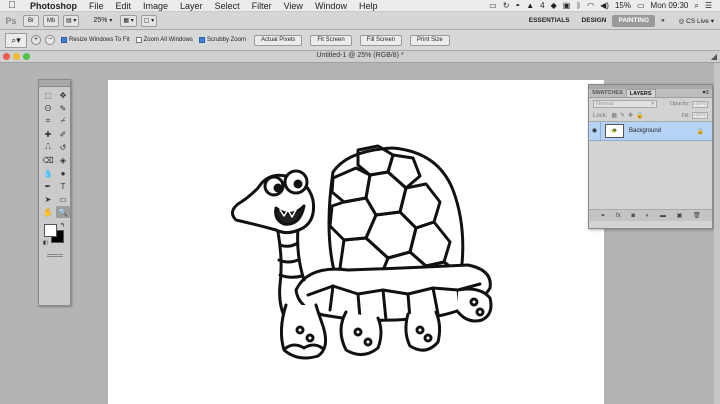  I want to click on blur-icon: 💧, so click(48, 173).